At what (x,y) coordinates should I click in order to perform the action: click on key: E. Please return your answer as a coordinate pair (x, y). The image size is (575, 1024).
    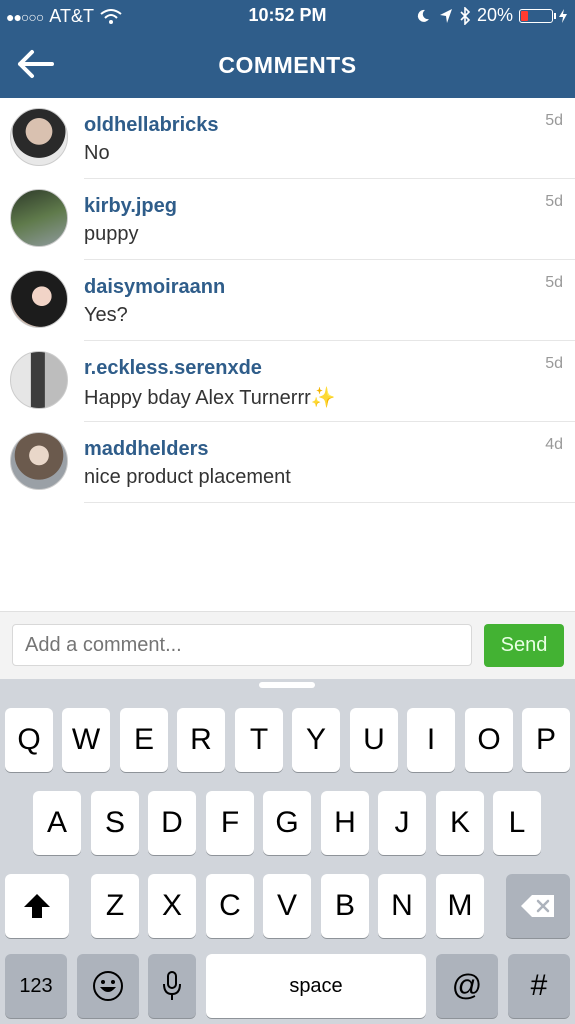
    Looking at the image, I should click on (144, 740).